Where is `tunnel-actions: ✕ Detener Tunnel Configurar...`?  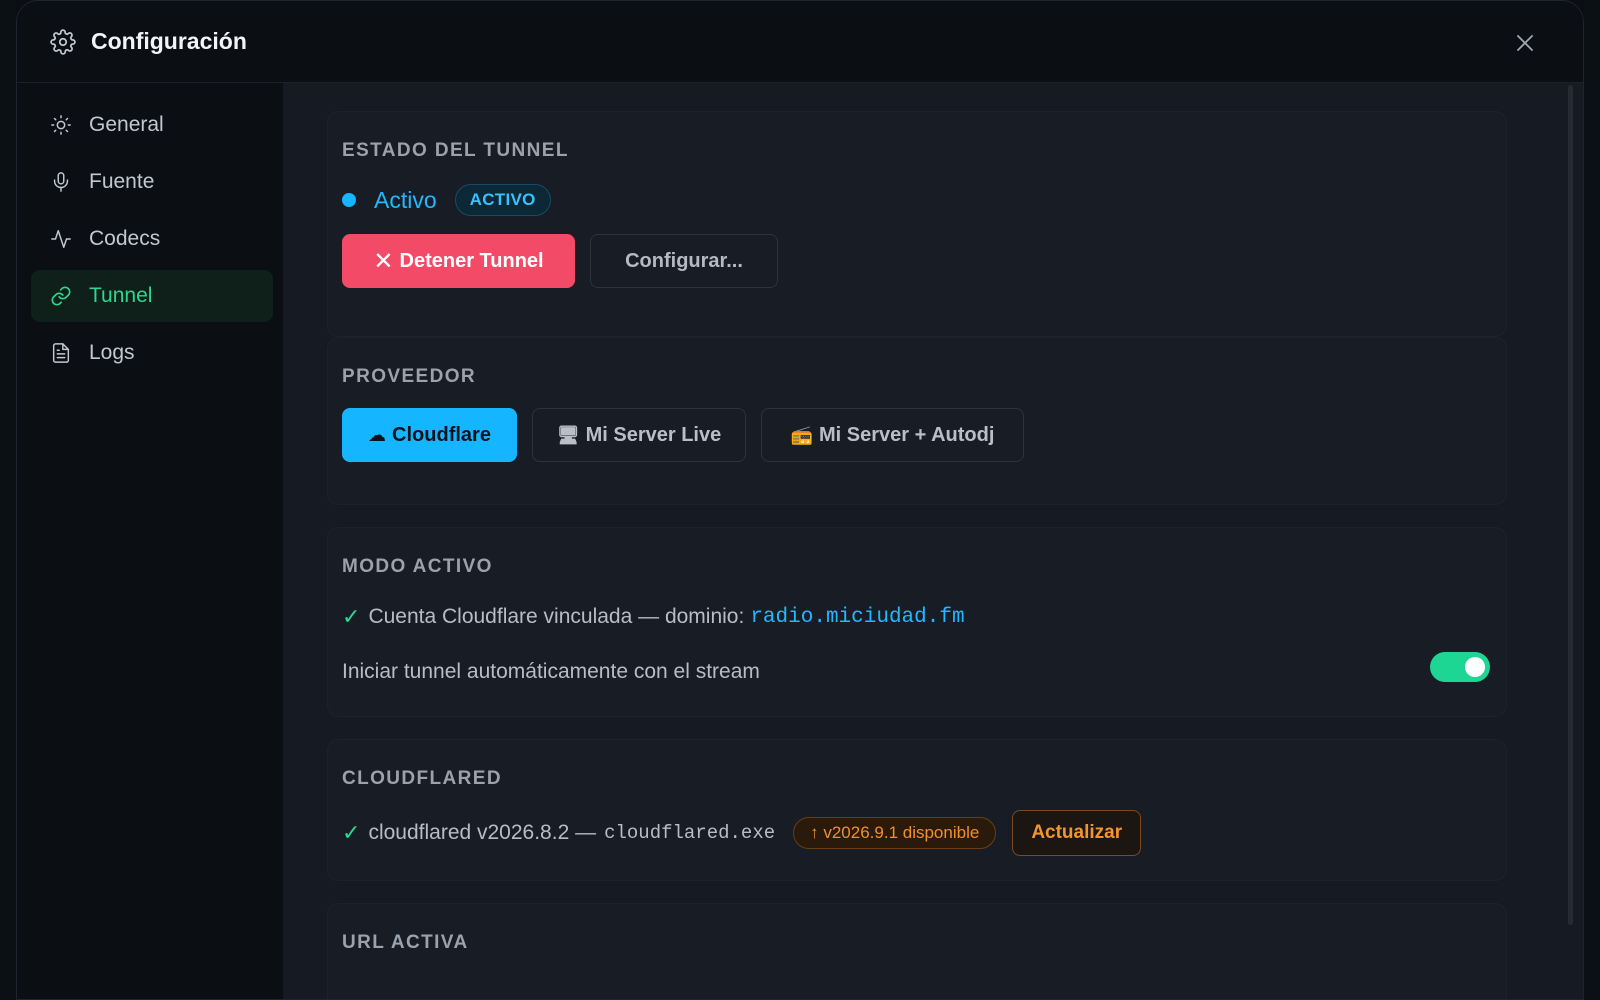
tunnel-actions: ✕ Detener Tunnel Configurar... is located at coordinates (917, 261).